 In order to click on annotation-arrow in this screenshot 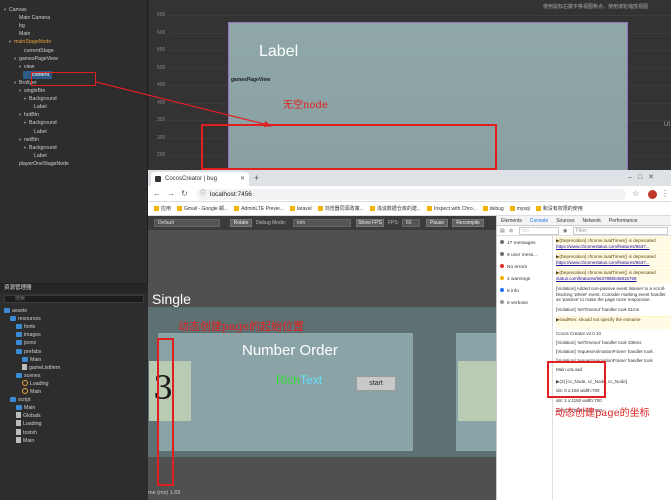, I will do `click(184, 104)`.